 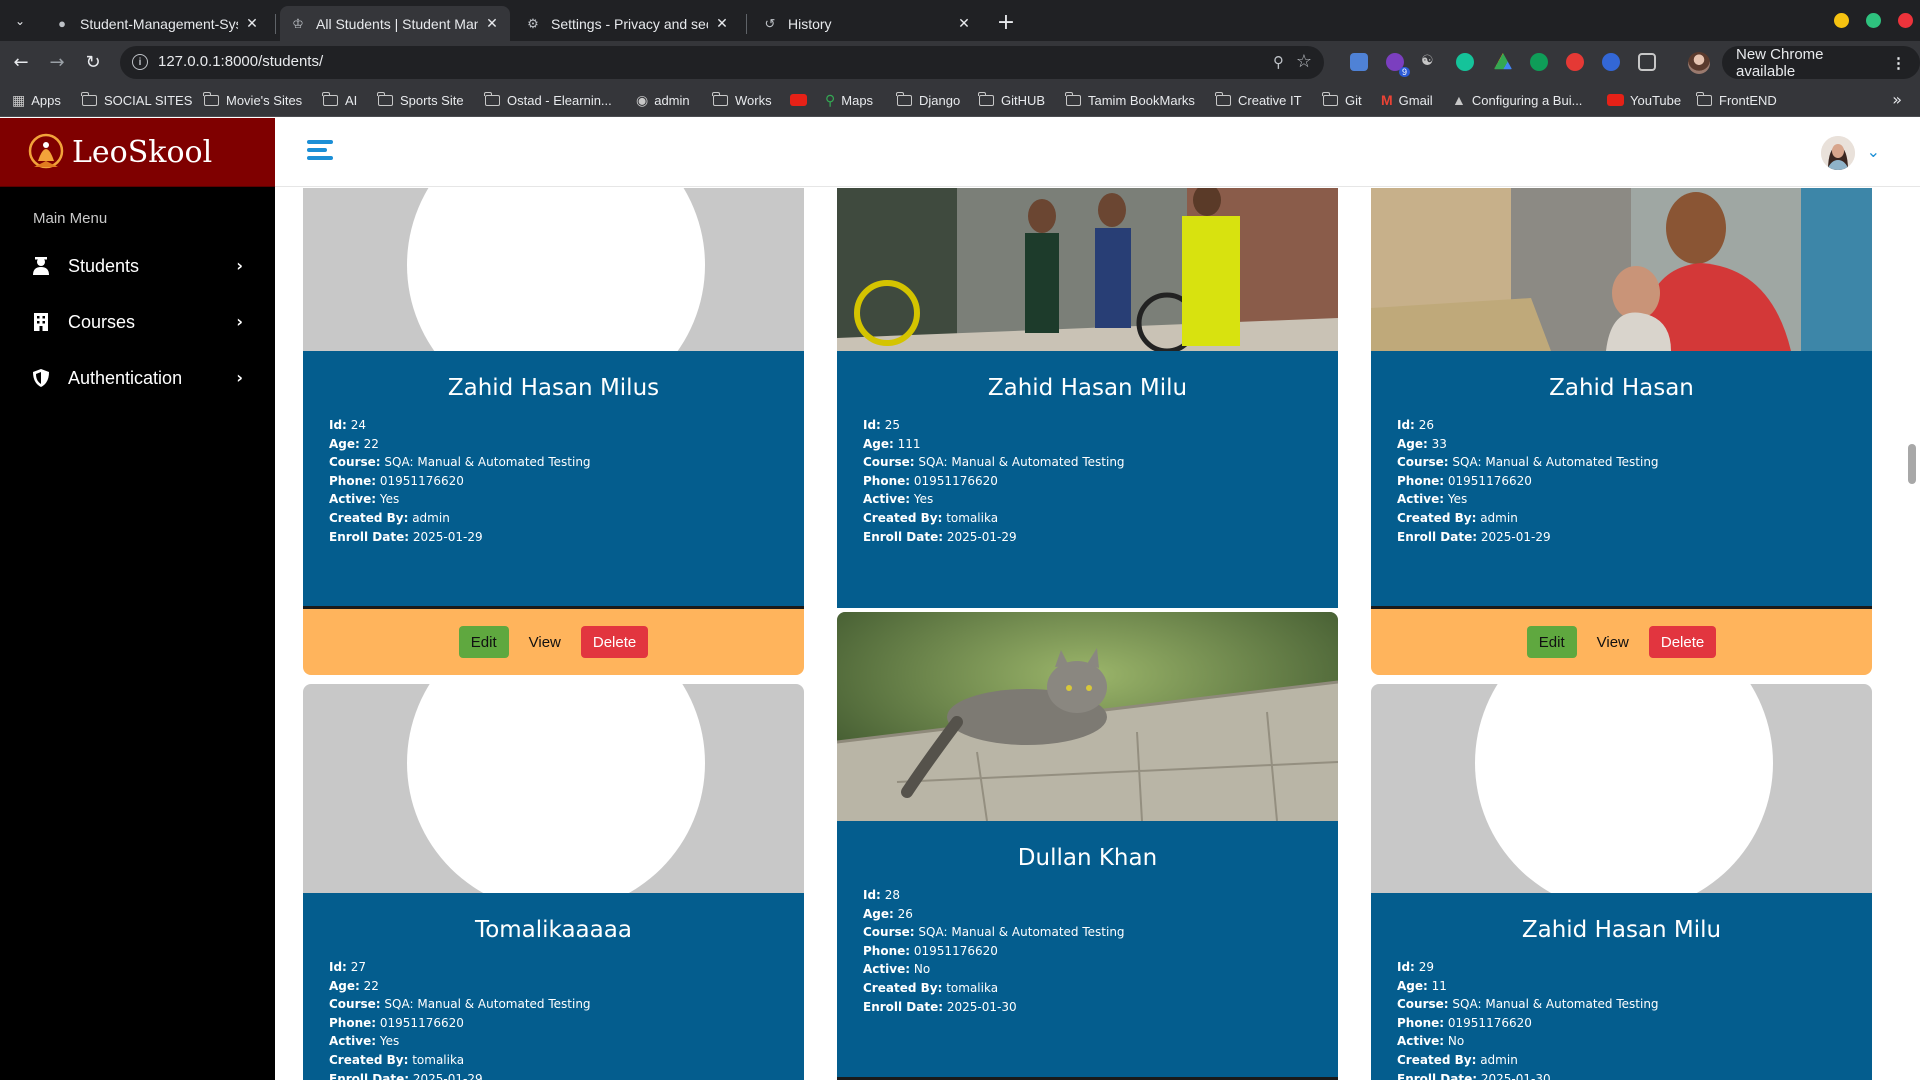 I want to click on id-value: 29, so click(x=1426, y=967).